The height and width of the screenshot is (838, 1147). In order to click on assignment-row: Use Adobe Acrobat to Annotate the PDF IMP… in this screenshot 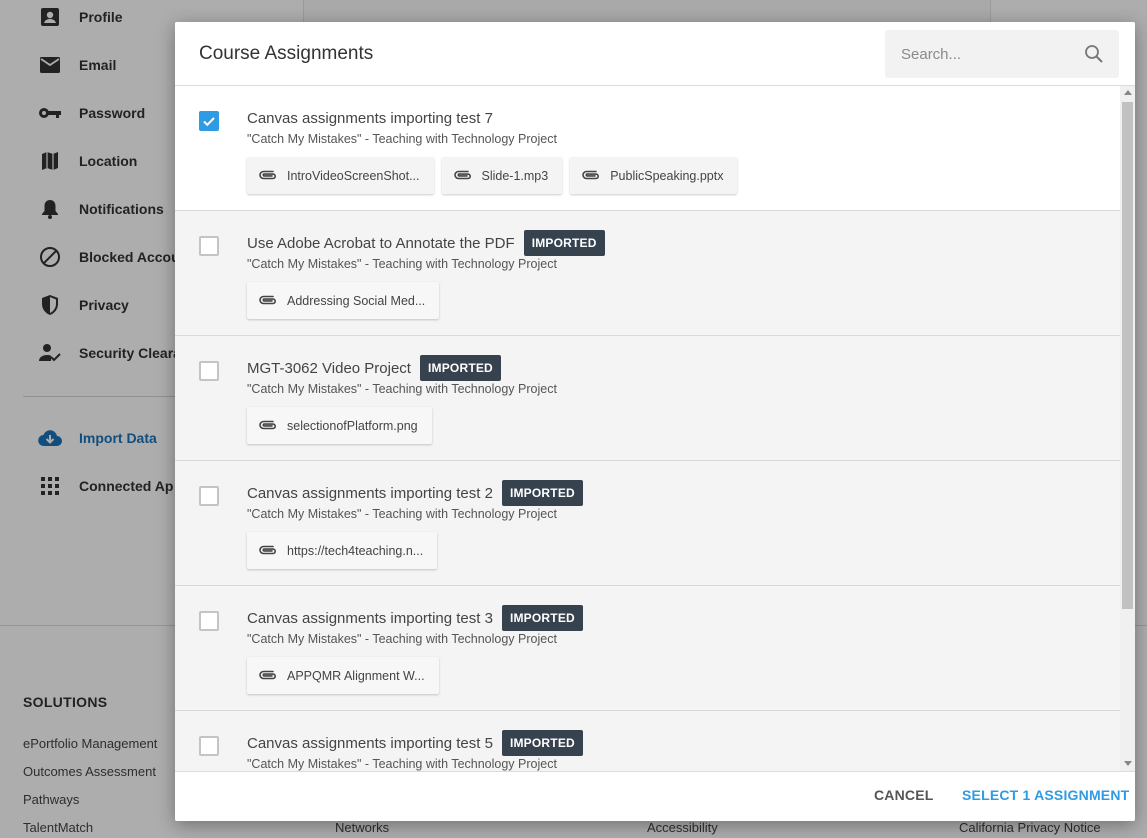, I will do `click(647, 273)`.